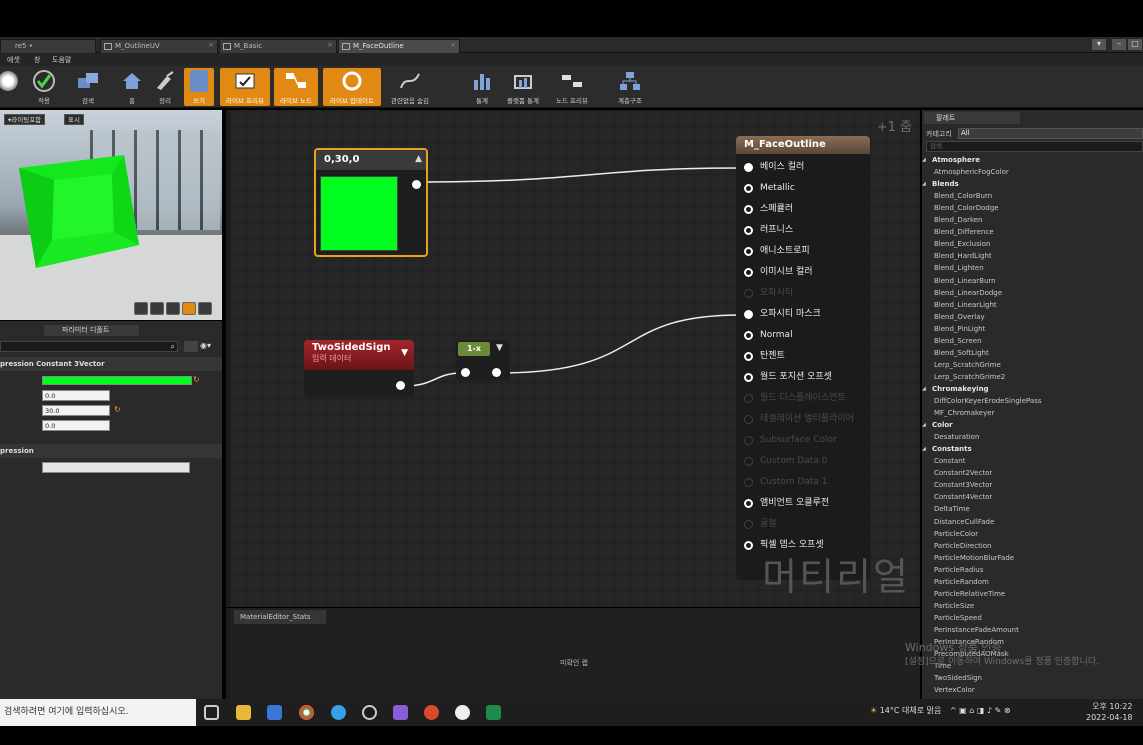 This screenshot has height=745, width=1143. I want to click on minimize-icon: –, so click(1119, 44).